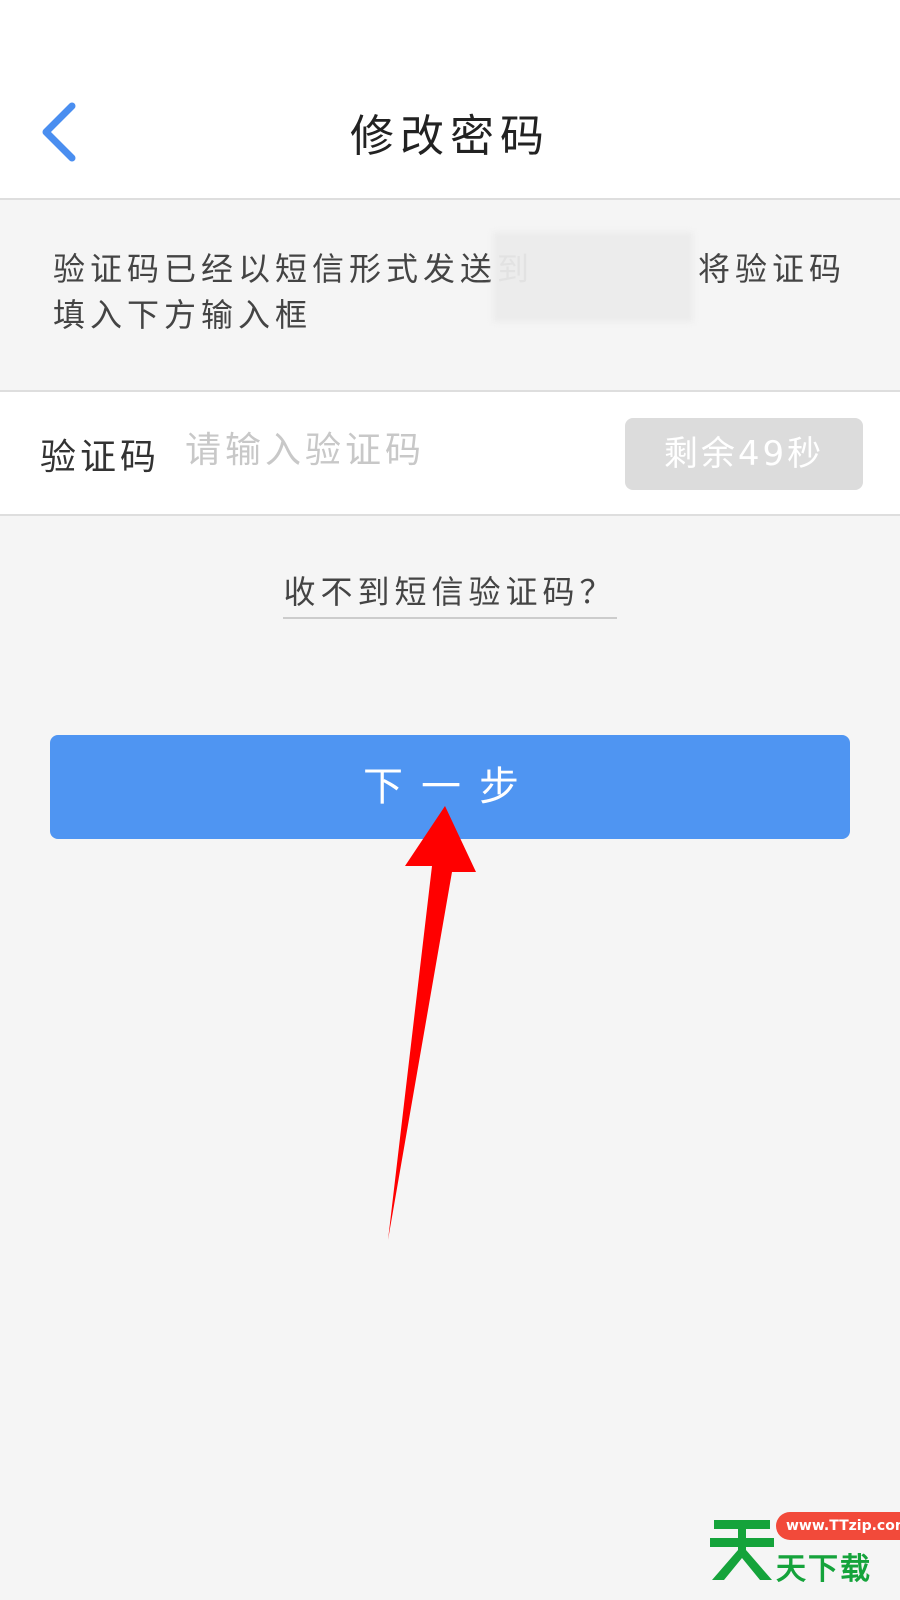 This screenshot has width=900, height=1600. Describe the element at coordinates (450, 136) in the screenshot. I see `page-title: 修改密码` at that location.